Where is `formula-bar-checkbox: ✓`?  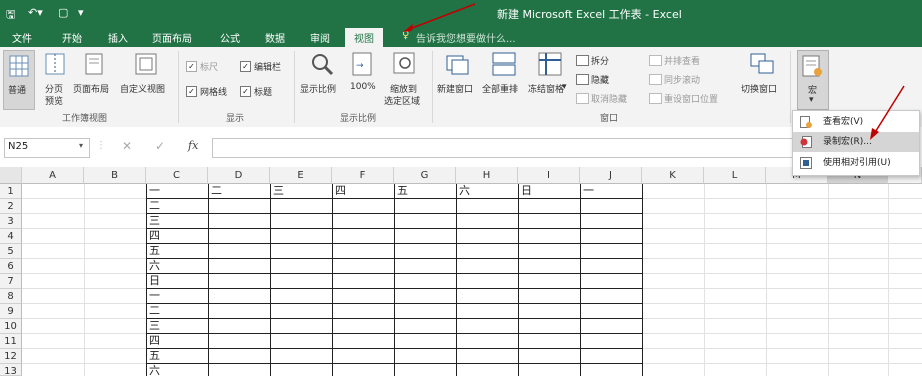
formula-bar-checkbox: ✓ is located at coordinates (245, 66).